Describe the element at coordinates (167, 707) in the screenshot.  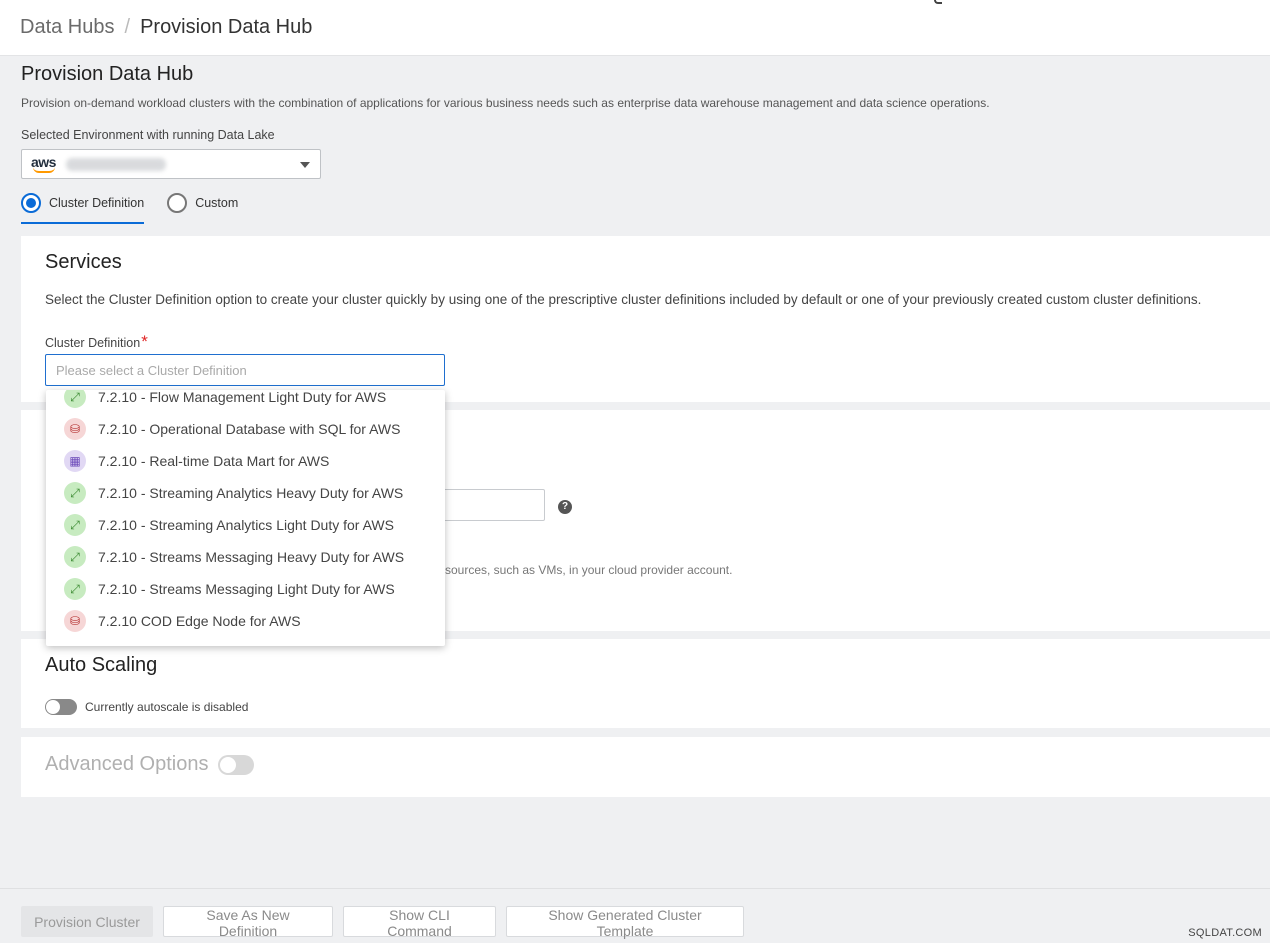
I see `autoscale-status-text: Currently autoscale is disabled` at that location.